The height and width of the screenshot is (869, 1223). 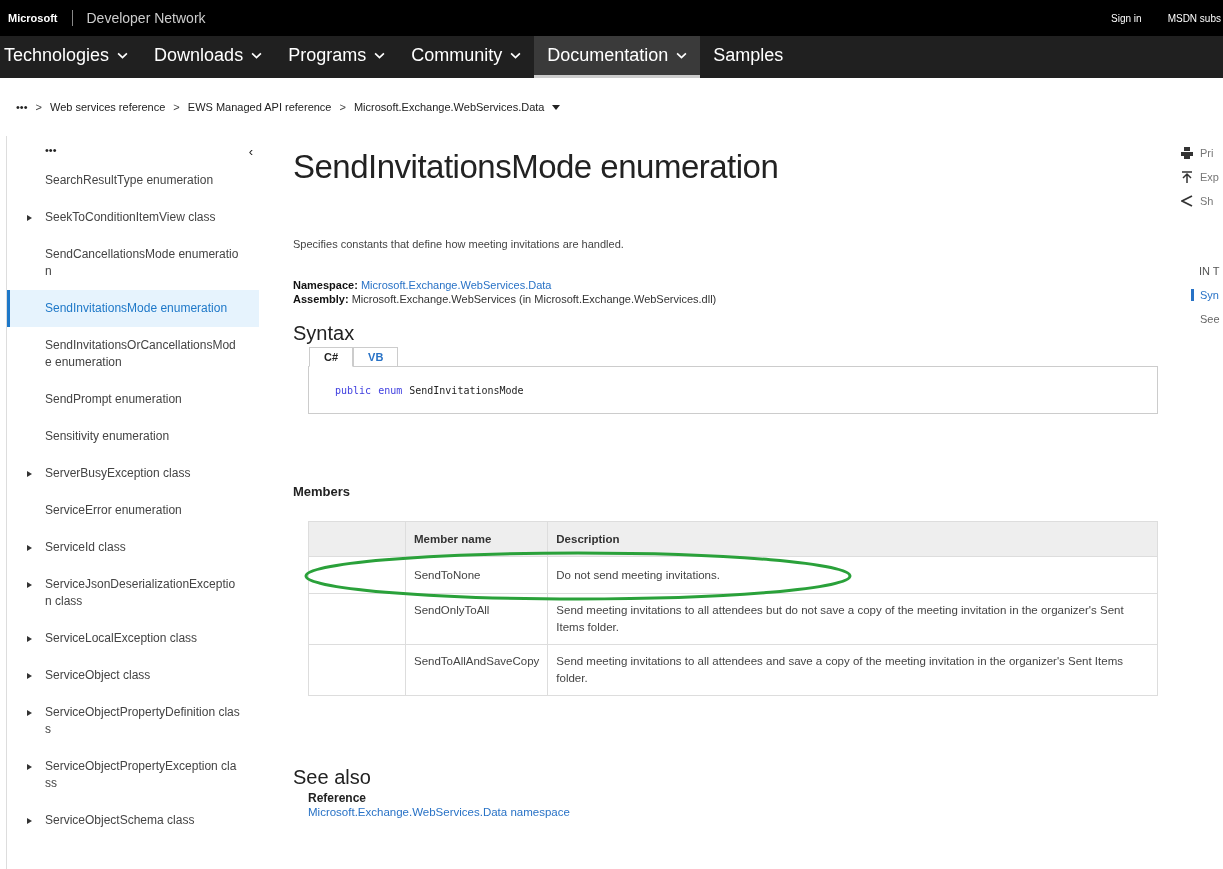 What do you see at coordinates (133, 180) in the screenshot?
I see `sidebar-item: SearchResultType enumeration` at bounding box center [133, 180].